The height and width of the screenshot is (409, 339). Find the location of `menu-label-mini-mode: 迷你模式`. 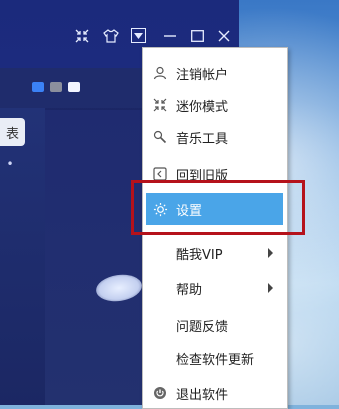

menu-label-mini-mode: 迷你模式 is located at coordinates (202, 107).